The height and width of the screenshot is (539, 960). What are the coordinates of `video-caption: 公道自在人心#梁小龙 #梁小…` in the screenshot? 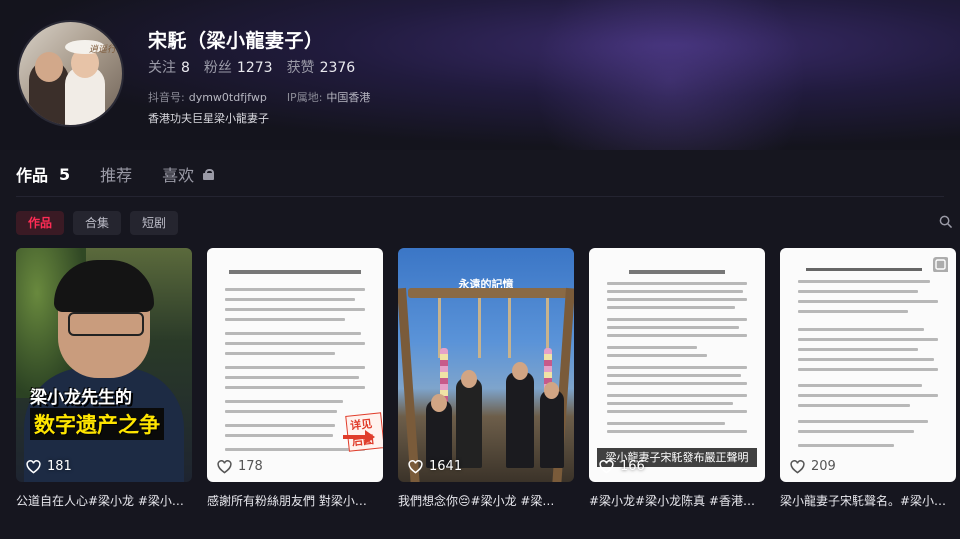 It's located at (104, 500).